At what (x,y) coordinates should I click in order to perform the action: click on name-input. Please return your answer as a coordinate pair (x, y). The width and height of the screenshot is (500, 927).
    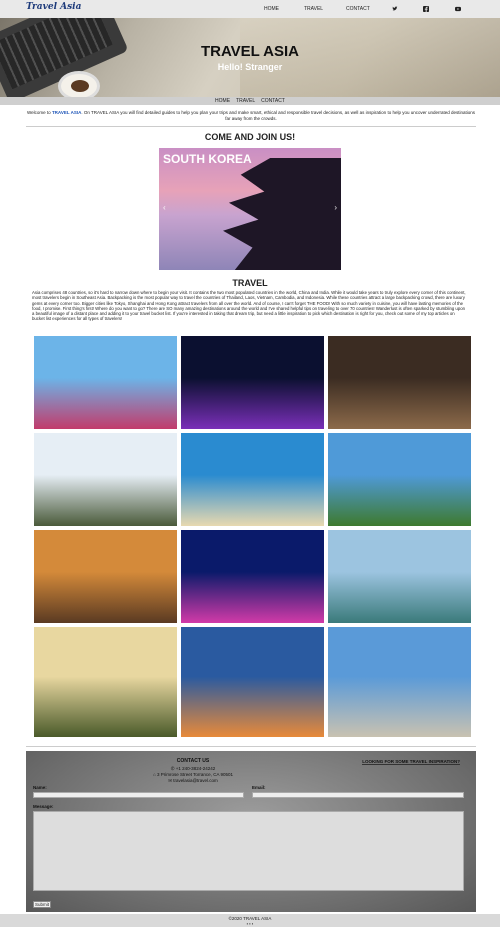
    Looking at the image, I should click on (138, 795).